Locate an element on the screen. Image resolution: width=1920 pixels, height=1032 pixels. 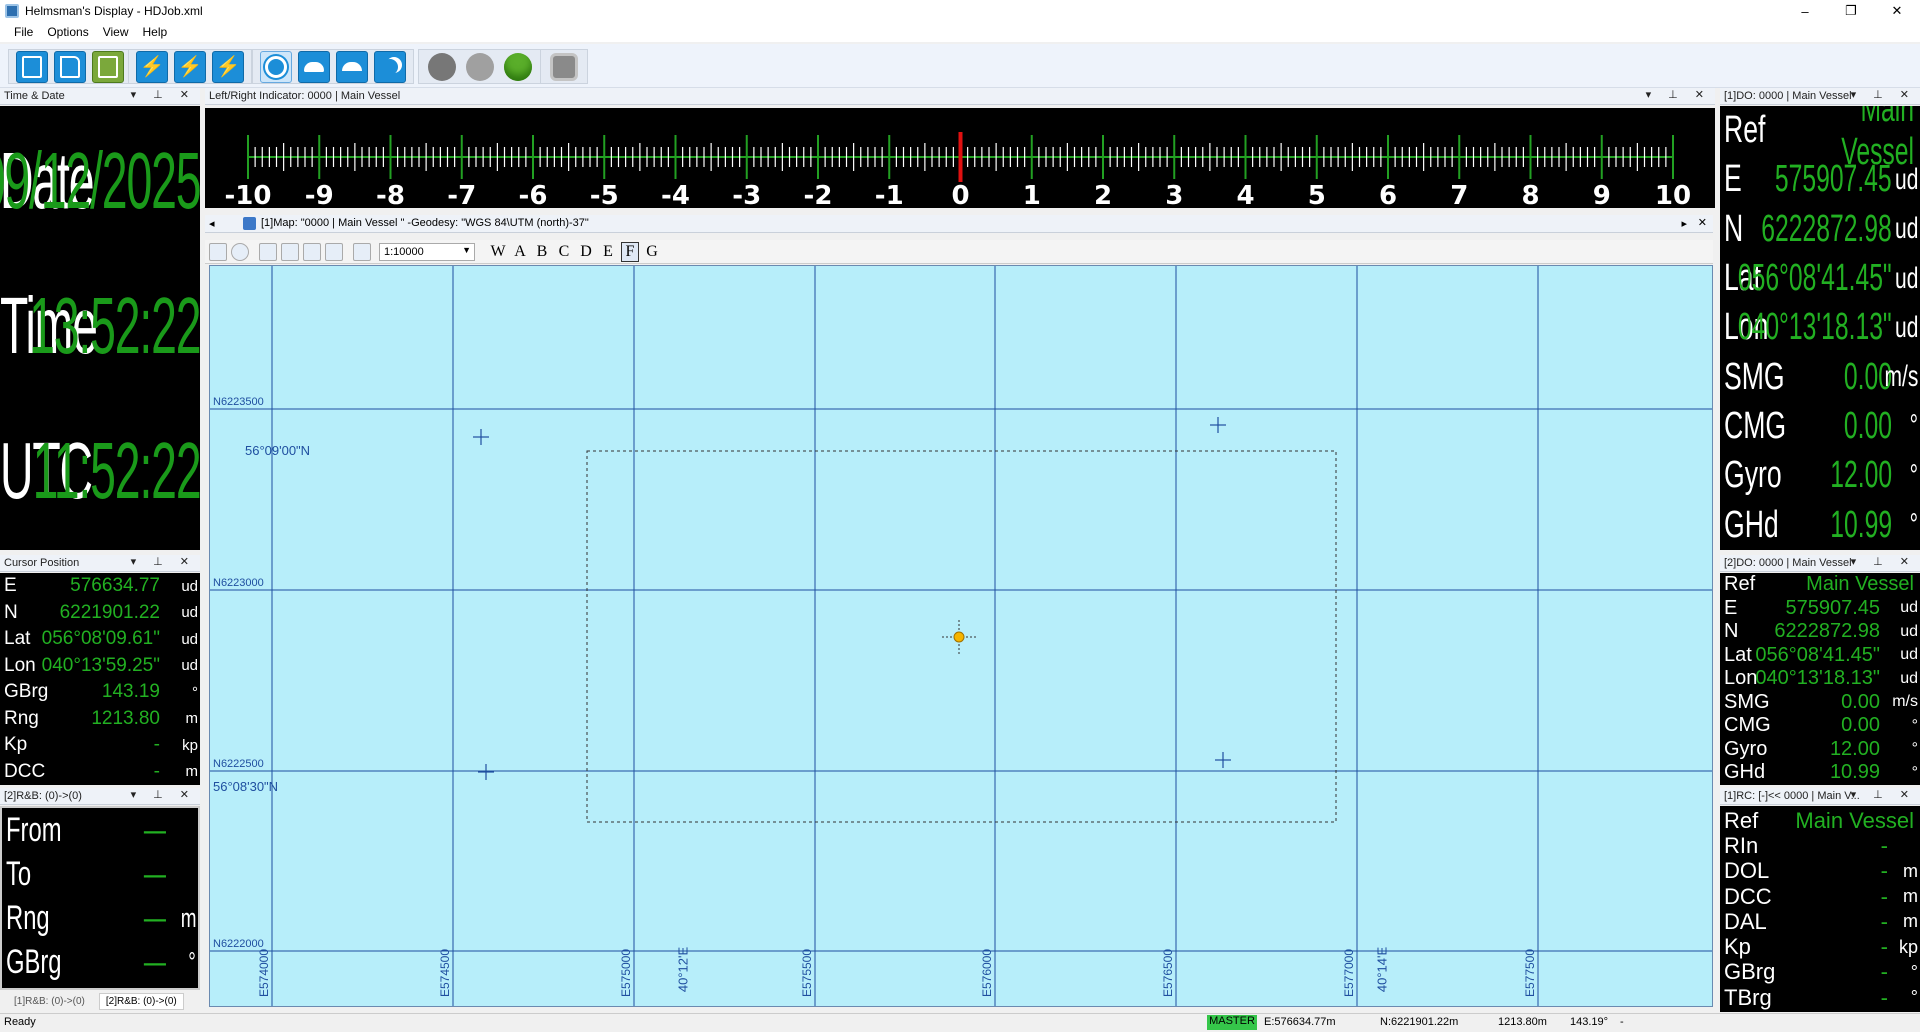
layer-a-button: A is located at coordinates (520, 252).